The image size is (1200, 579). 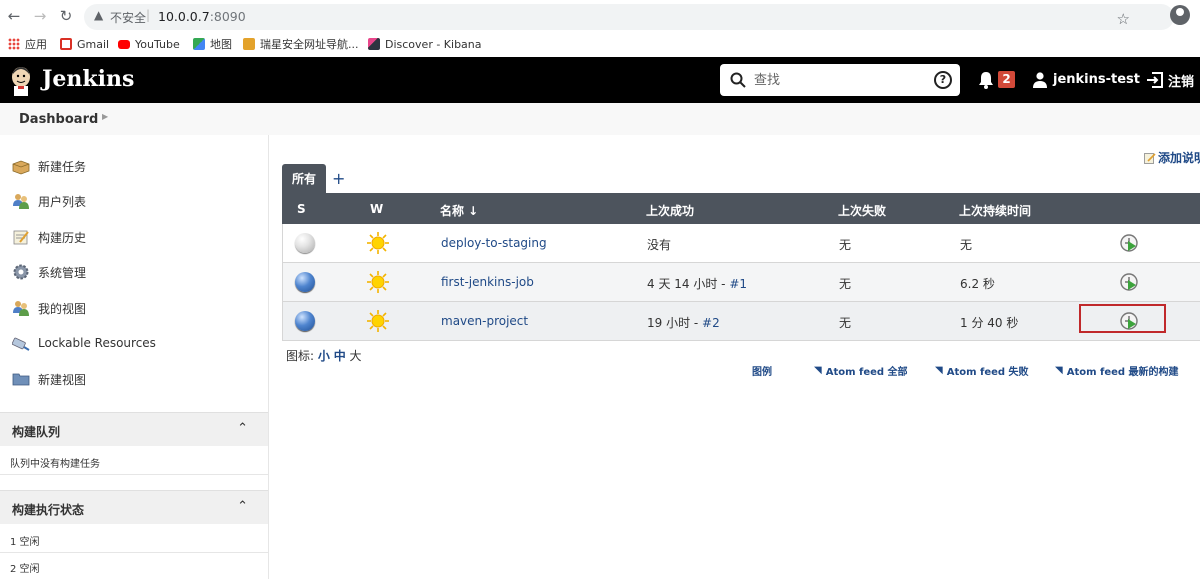 I want to click on atom-feed-latest-link: ◥ Atom feed 最新的构建, so click(x=1117, y=370).